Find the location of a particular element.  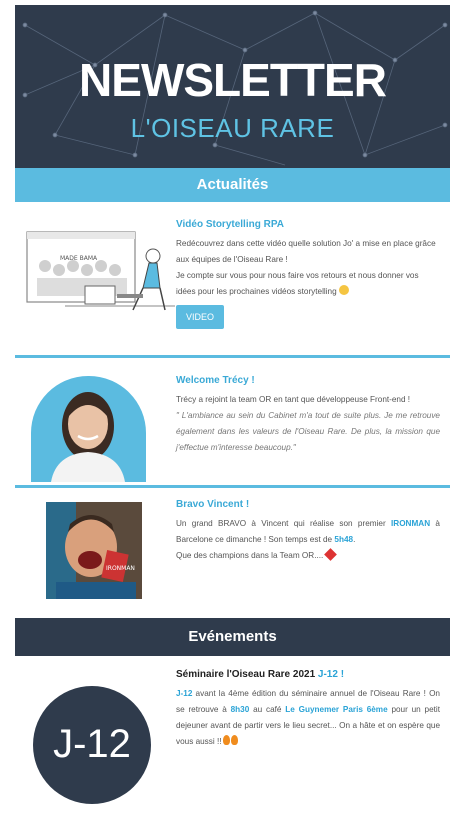

time-highlight: 5h48 is located at coordinates (344, 539).